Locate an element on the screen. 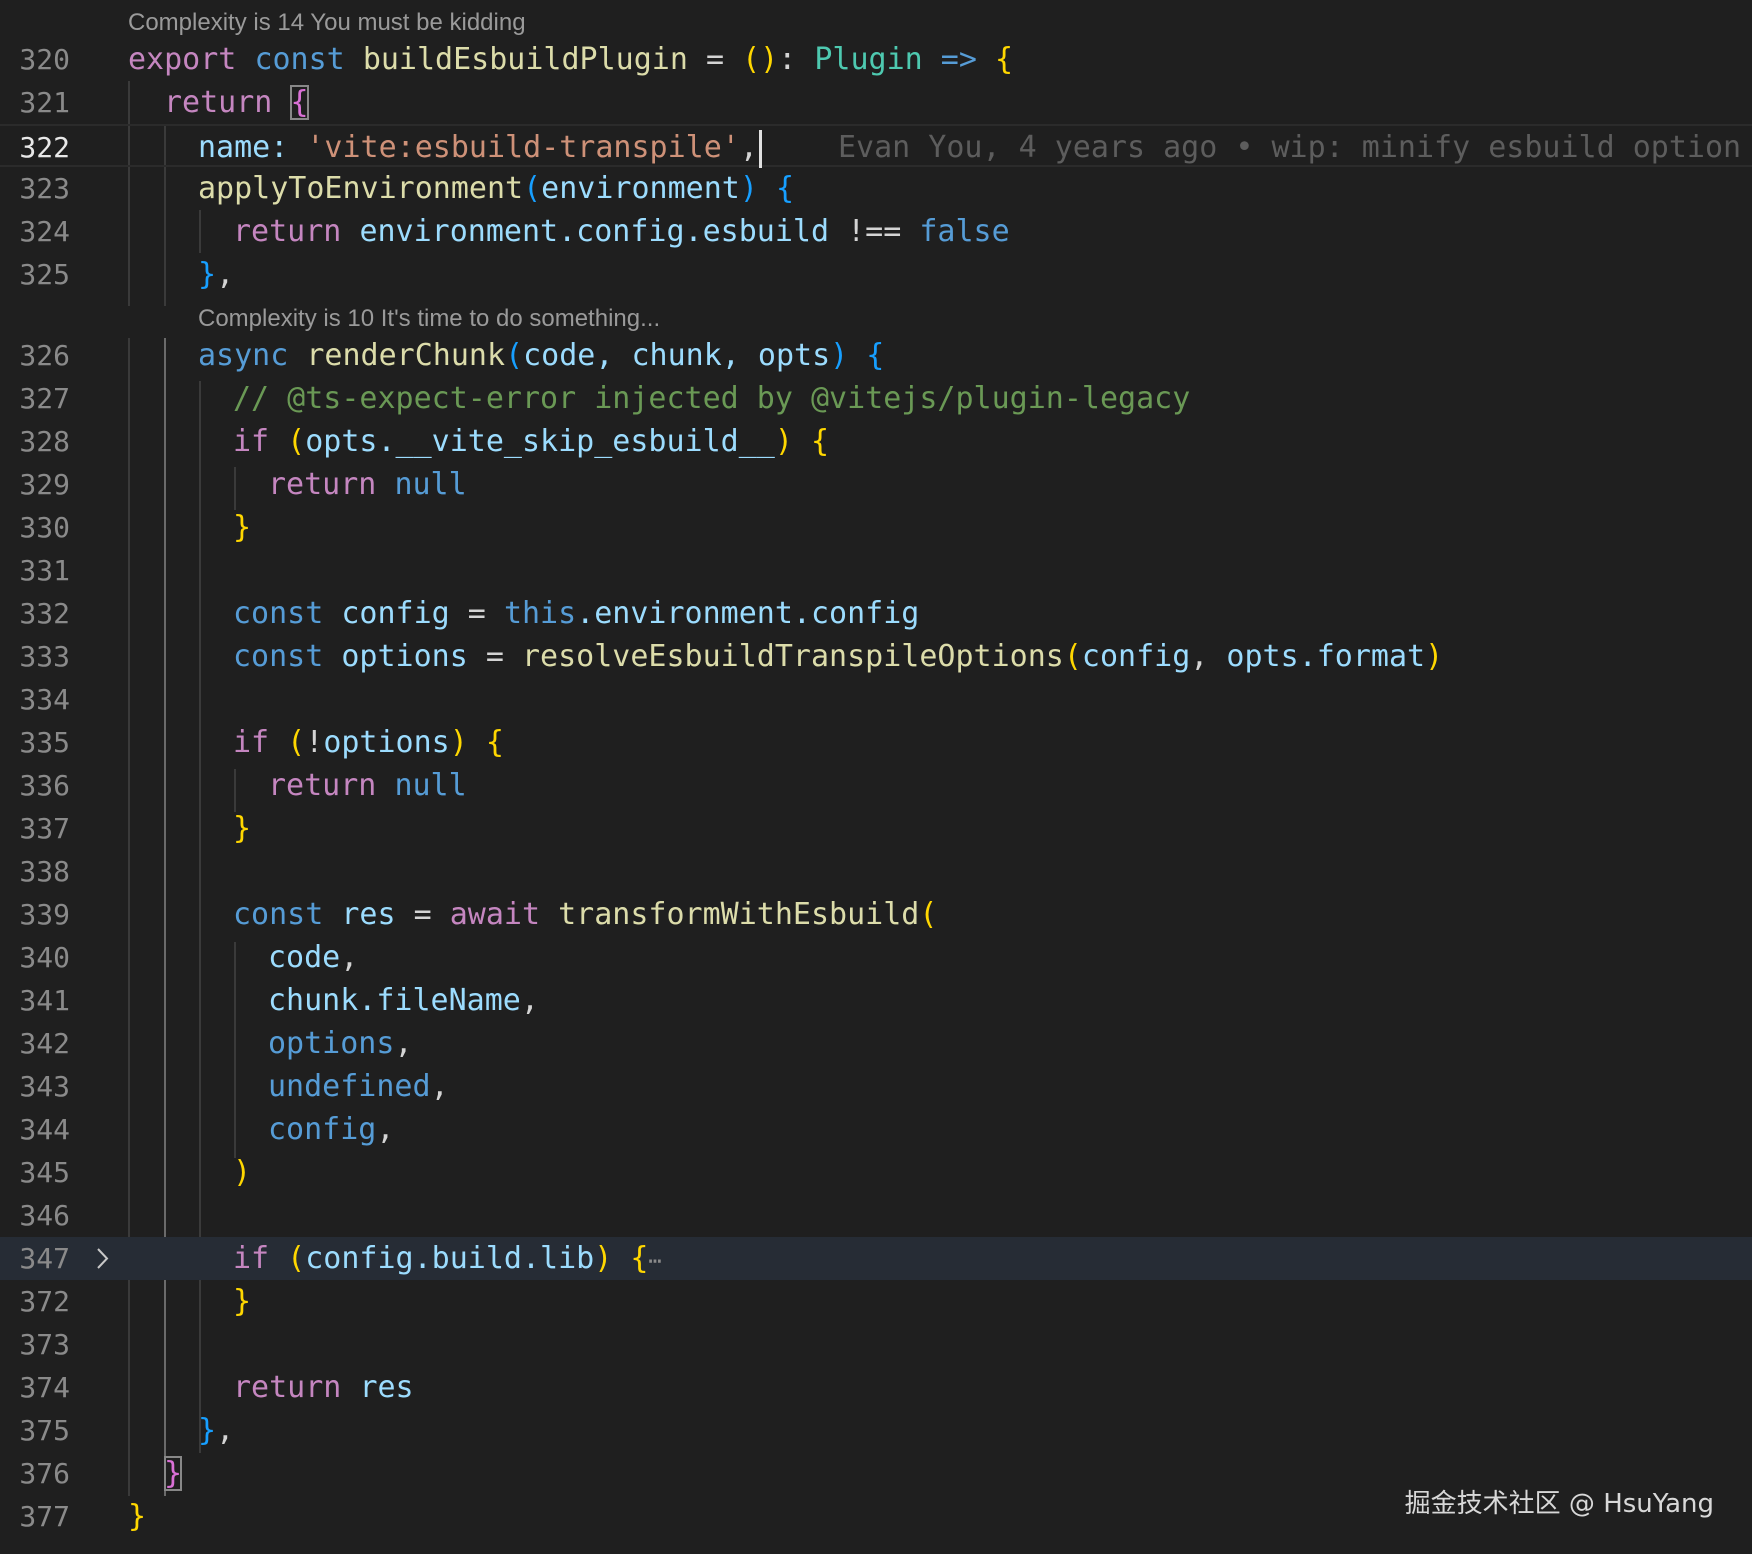 This screenshot has width=1752, height=1554. line-number: 375 is located at coordinates (44, 1430).